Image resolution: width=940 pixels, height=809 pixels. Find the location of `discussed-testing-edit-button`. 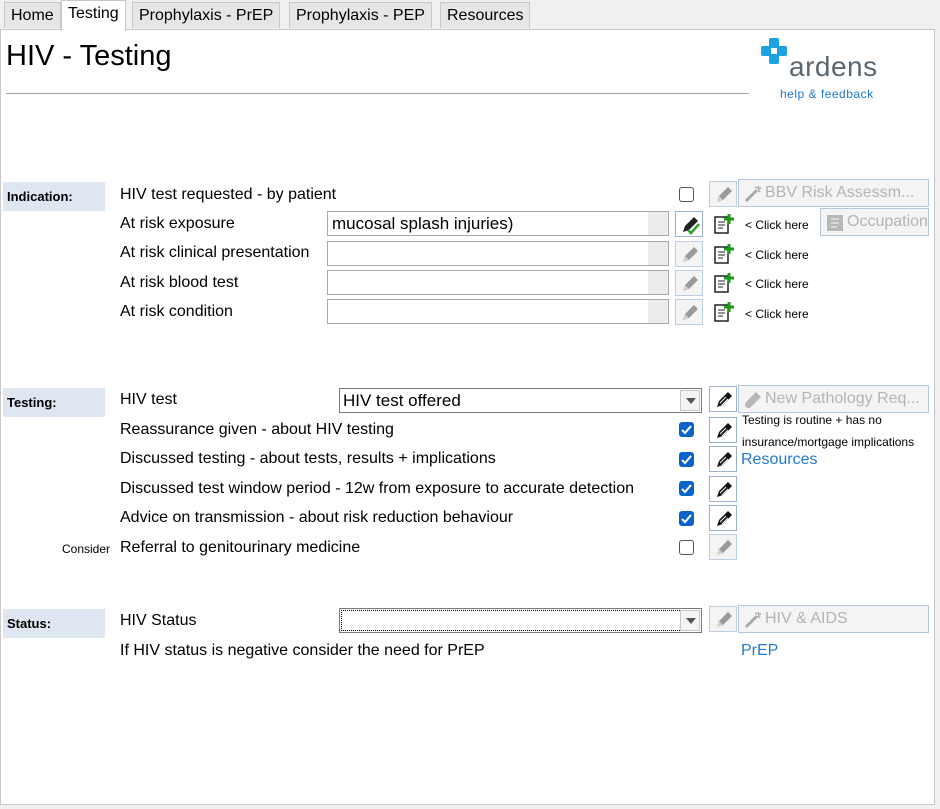

discussed-testing-edit-button is located at coordinates (723, 459).